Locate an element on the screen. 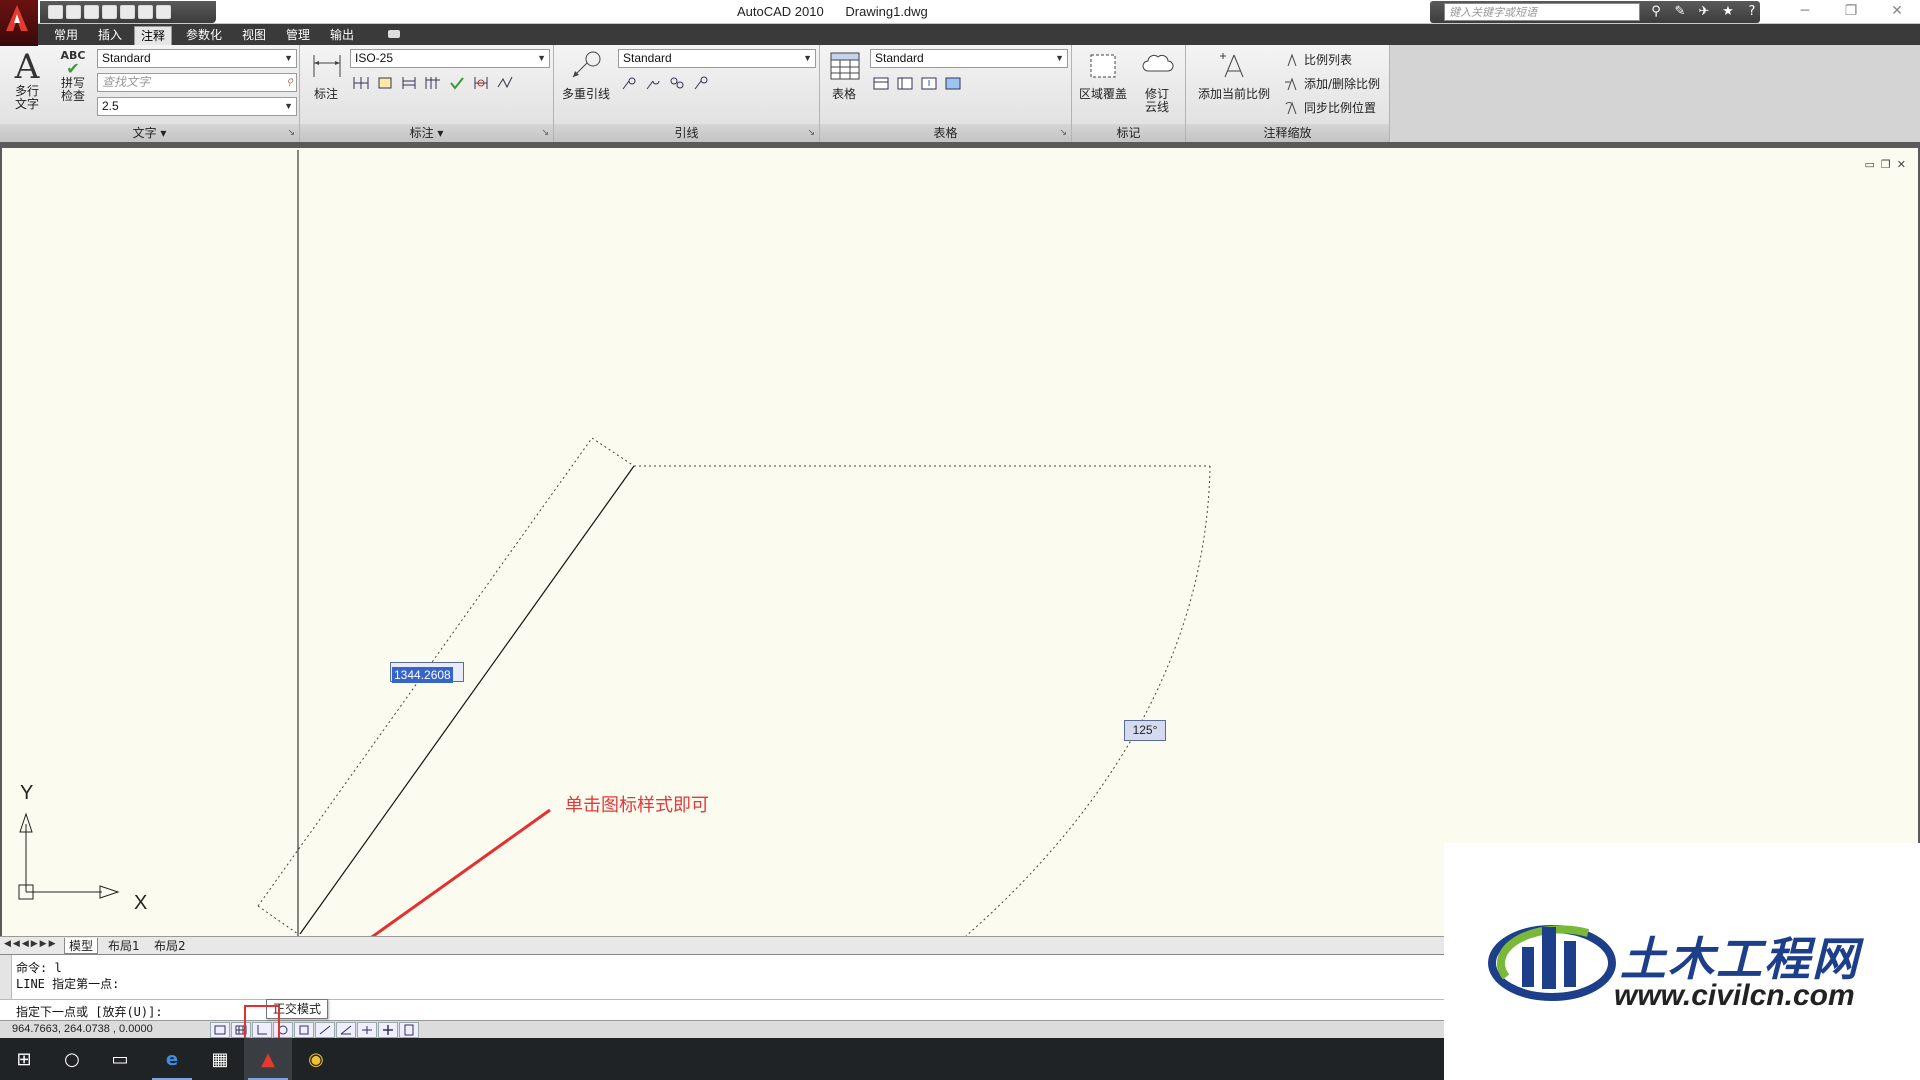 Image resolution: width=1920 pixels, height=1080 pixels. annotation-arrow is located at coordinates (460, 872).